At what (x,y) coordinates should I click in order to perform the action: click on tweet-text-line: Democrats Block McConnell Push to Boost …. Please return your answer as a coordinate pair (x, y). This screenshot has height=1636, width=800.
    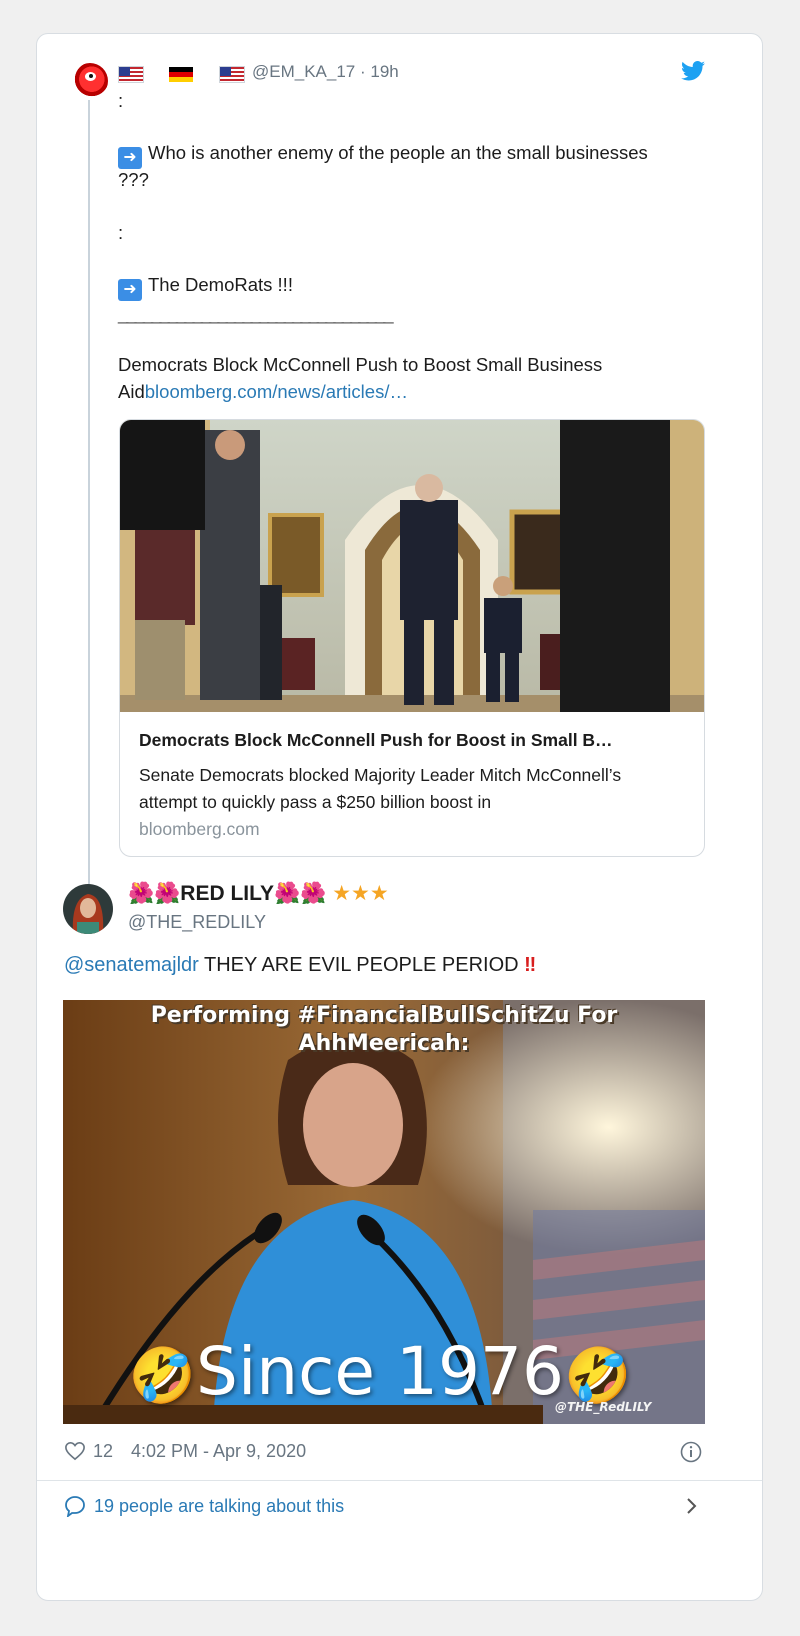
    Looking at the image, I should click on (360, 364).